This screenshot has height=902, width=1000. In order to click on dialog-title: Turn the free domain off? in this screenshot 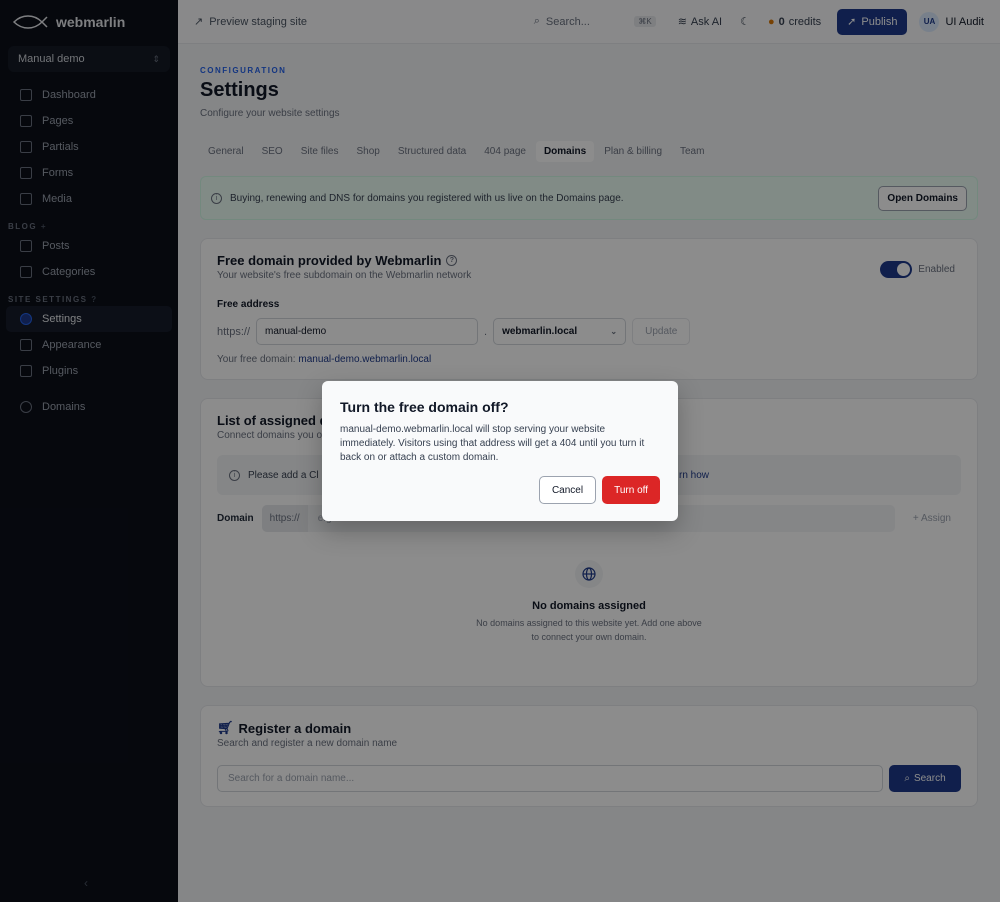, I will do `click(424, 407)`.